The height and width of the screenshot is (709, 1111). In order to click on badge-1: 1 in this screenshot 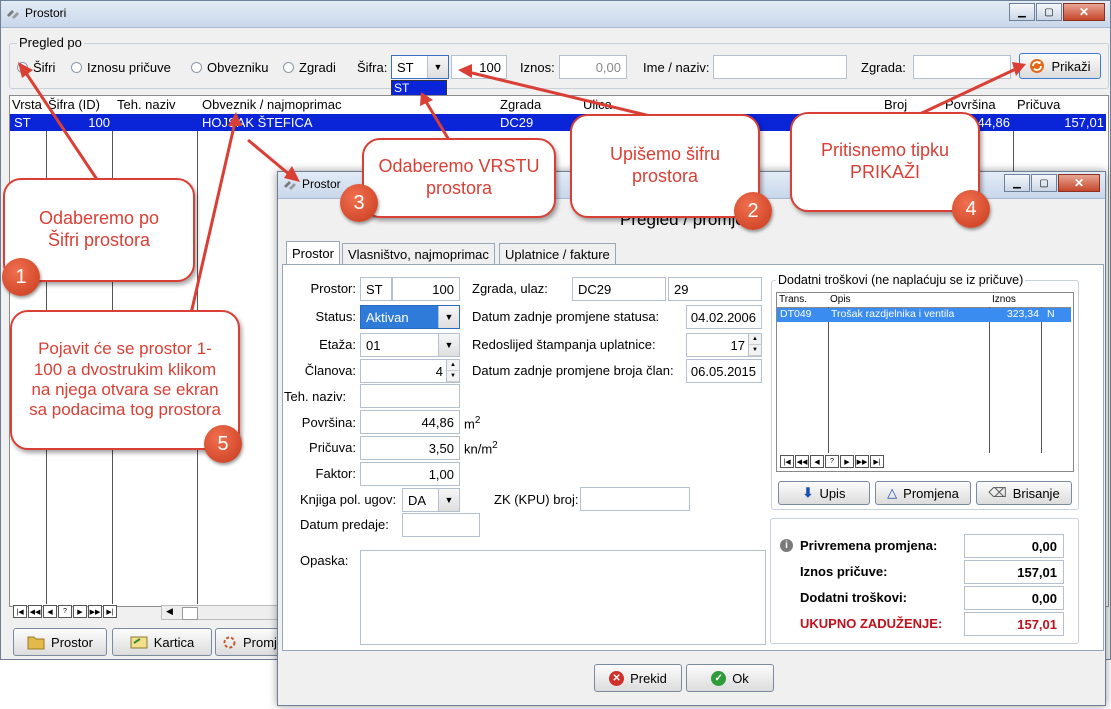, I will do `click(21, 277)`.